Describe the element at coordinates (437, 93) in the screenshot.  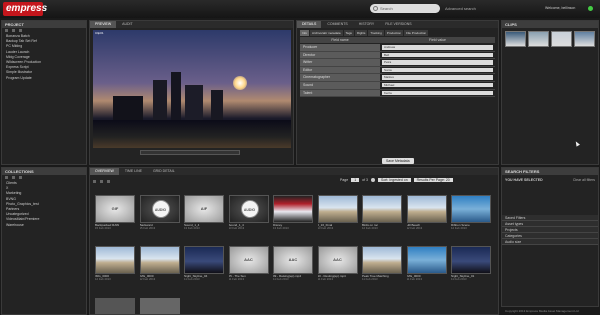
I see `metadata-value-input: Kerrie` at that location.